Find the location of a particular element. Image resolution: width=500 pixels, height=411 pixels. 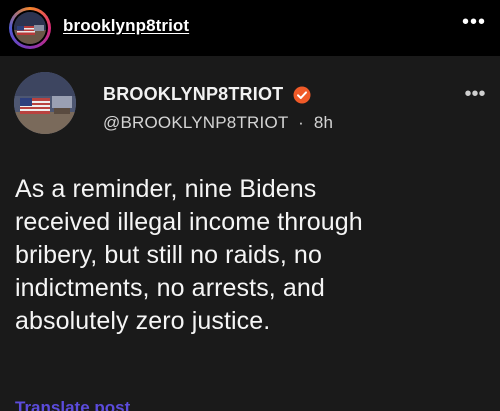

tweet-author: BROOKLYNP8TRIOT is located at coordinates (207, 96).